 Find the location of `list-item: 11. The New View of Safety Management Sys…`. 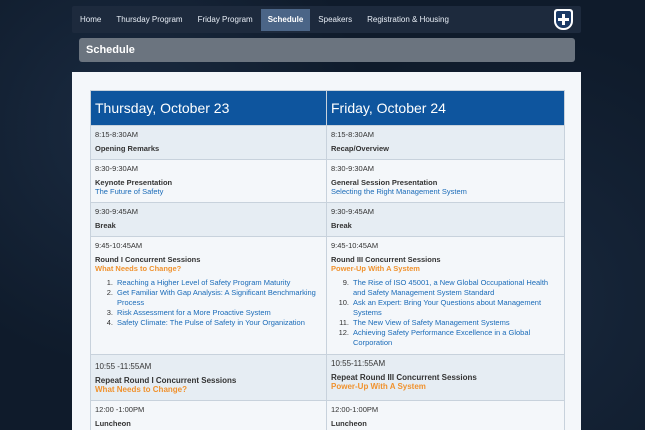

list-item: 11. The New View of Safety Management Sys… is located at coordinates (445, 323).